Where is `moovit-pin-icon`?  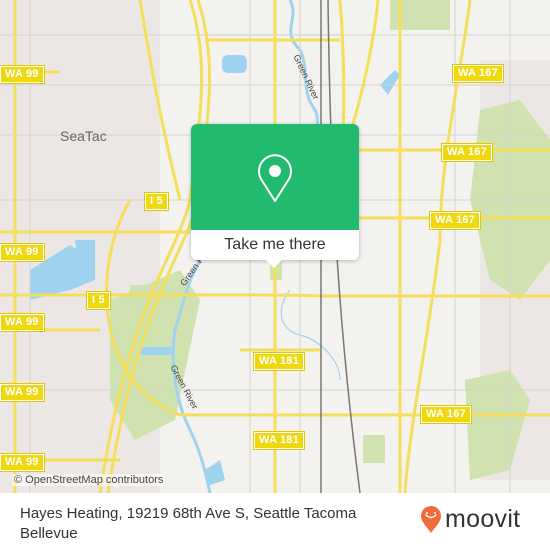 moovit-pin-icon is located at coordinates (431, 519).